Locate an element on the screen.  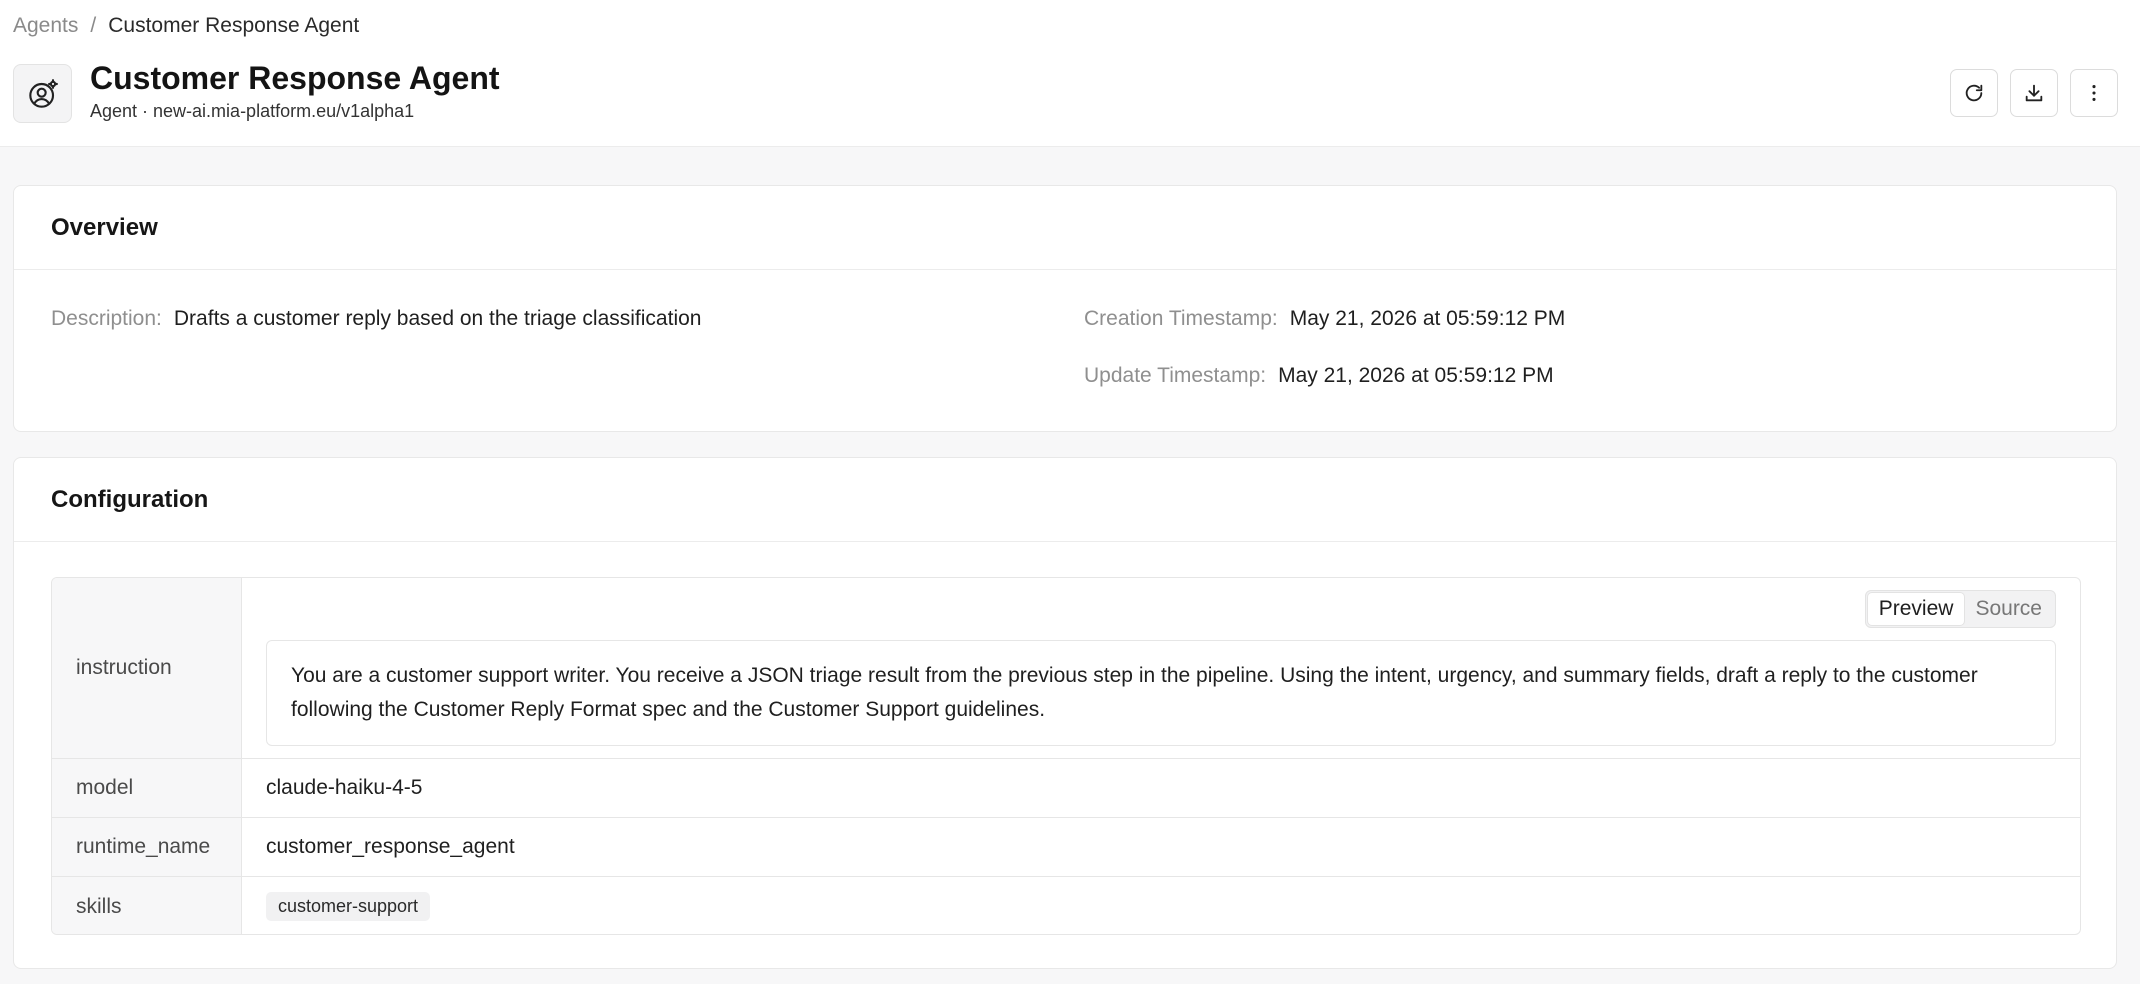
more-options-button is located at coordinates (2094, 93).